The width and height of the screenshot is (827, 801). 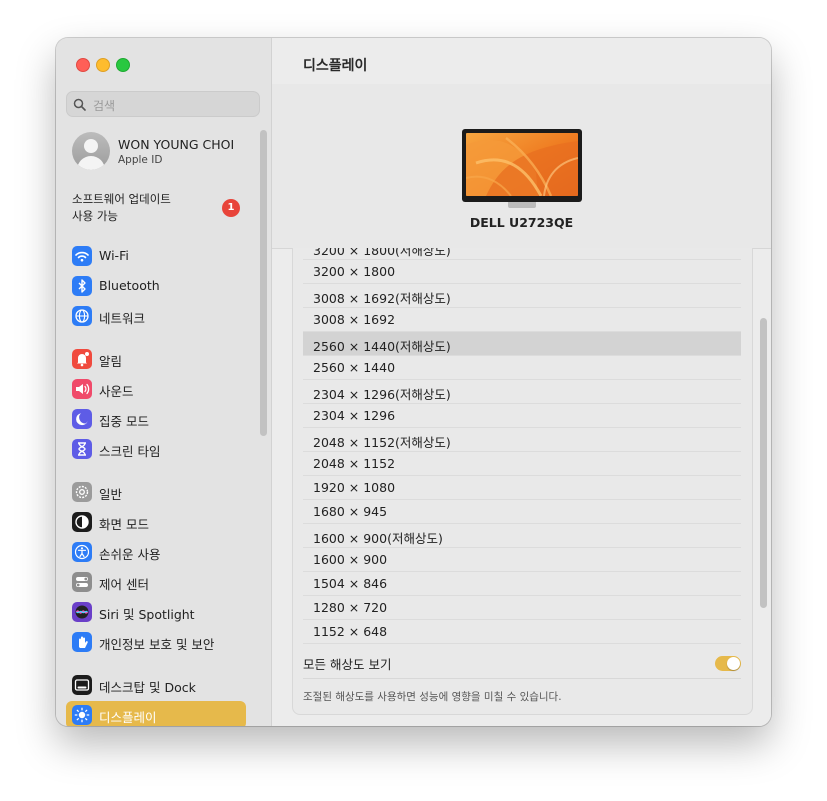 I want to click on resolution-option: 3200 × 1800, so click(x=522, y=272).